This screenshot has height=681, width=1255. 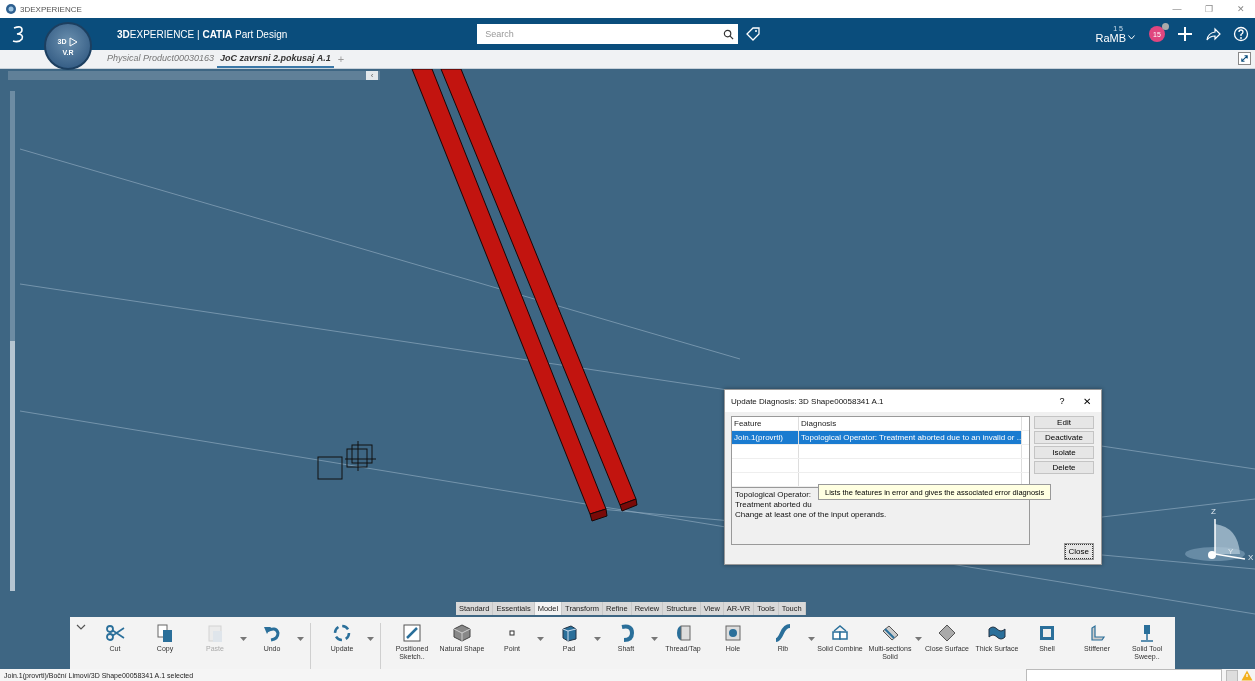 I want to click on dialog-button: Edit, so click(x=1064, y=422).